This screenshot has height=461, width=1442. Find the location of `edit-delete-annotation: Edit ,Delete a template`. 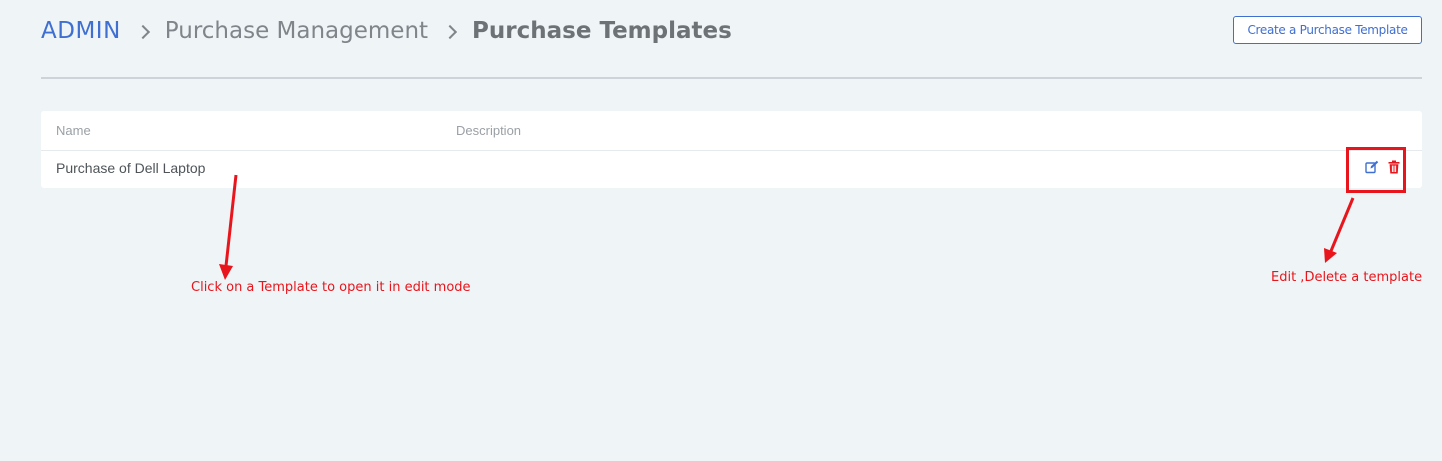

edit-delete-annotation: Edit ,Delete a template is located at coordinates (1347, 277).